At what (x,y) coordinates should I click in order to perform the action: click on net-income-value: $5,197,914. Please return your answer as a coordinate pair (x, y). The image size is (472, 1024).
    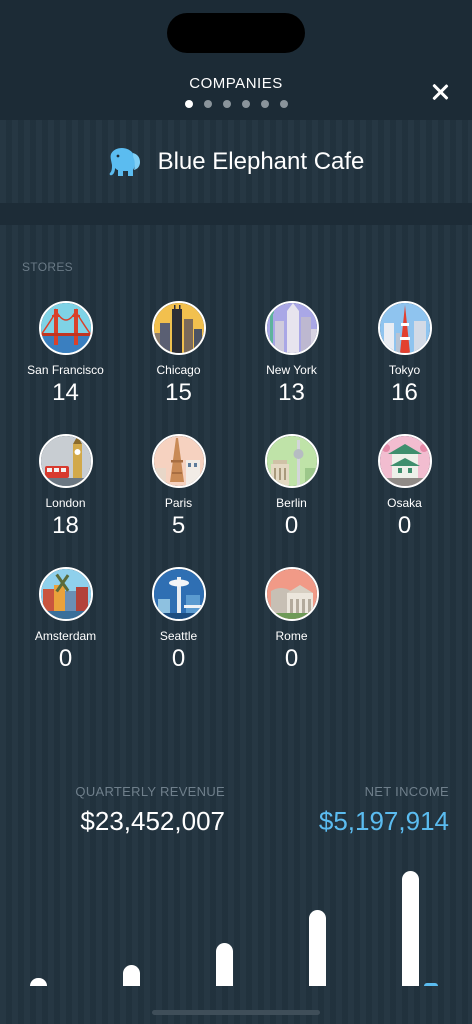
    Looking at the image, I should click on (383, 821).